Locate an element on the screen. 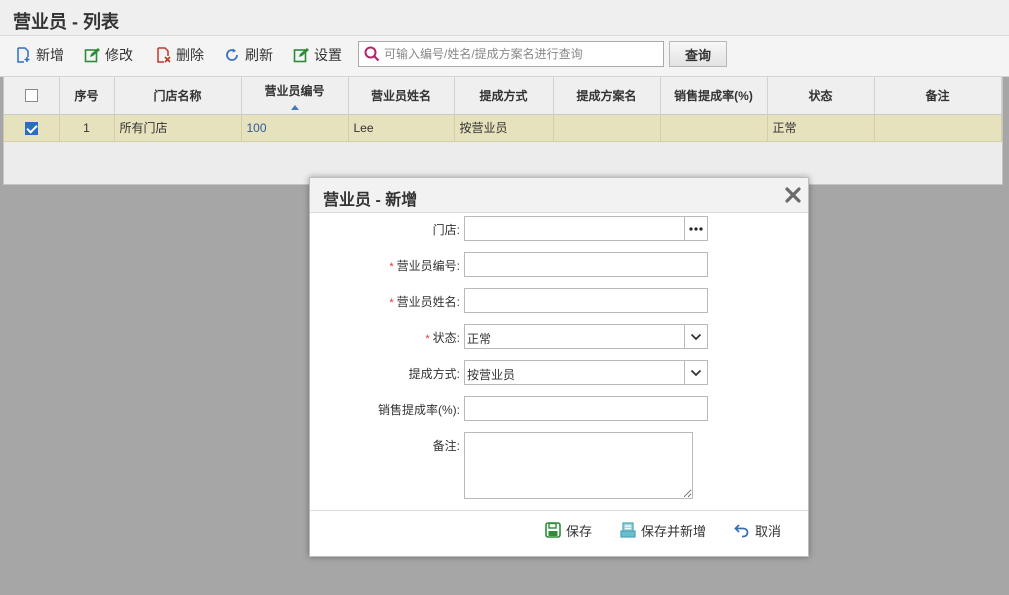 This screenshot has width=1009, height=595. search-icon is located at coordinates (372, 54).